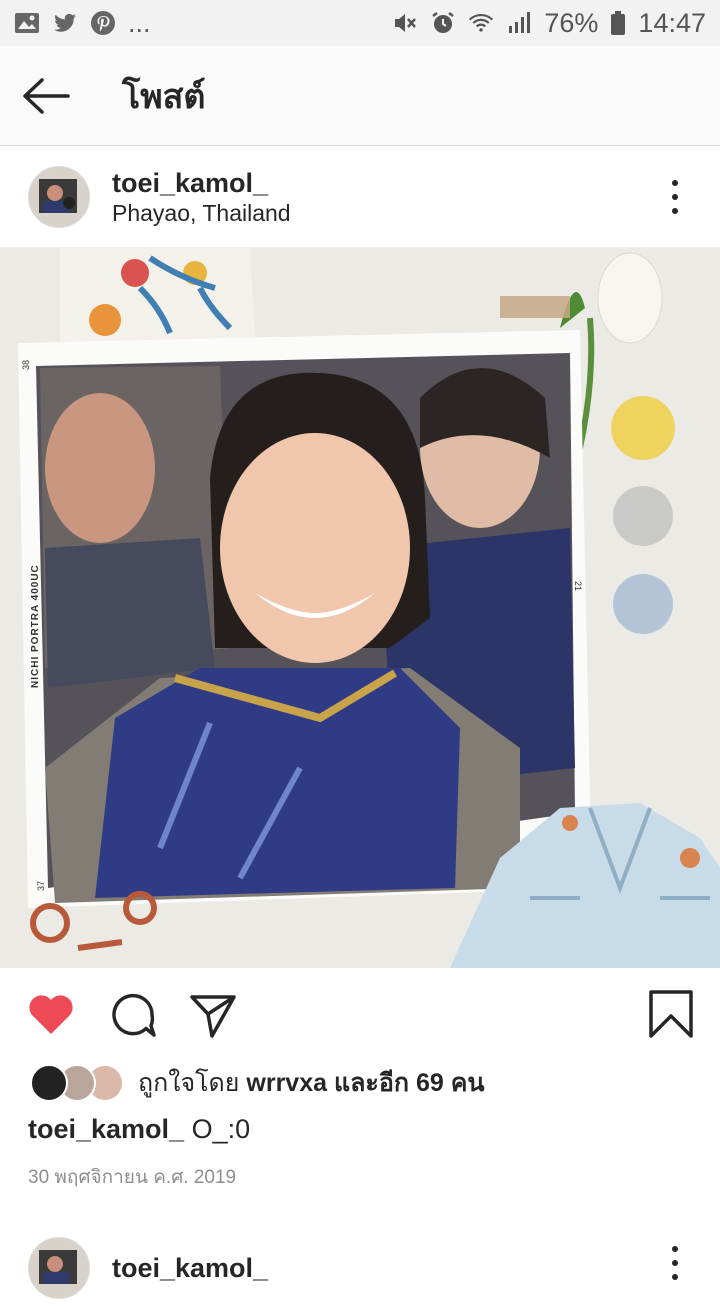 The image size is (720, 1308). Describe the element at coordinates (672, 22) in the screenshot. I see `status-time: 14:47` at that location.